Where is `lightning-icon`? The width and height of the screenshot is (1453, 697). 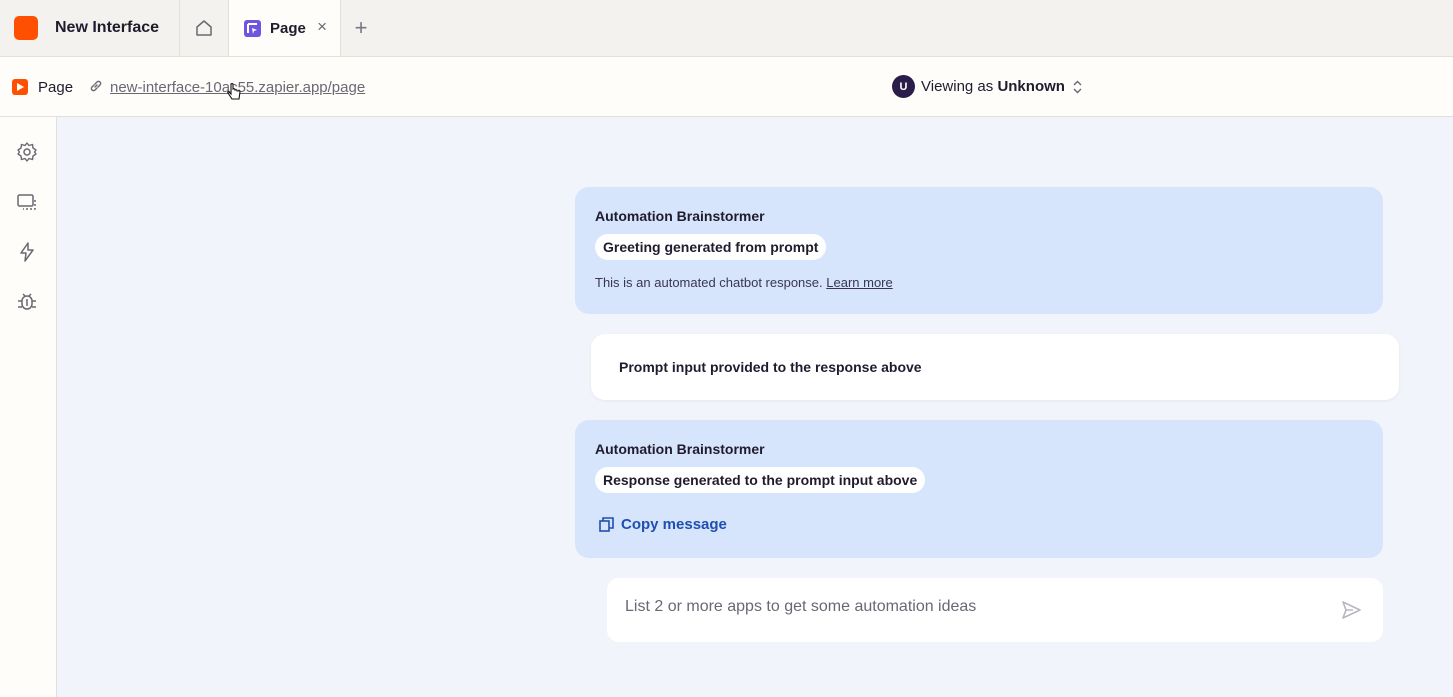
lightning-icon is located at coordinates (27, 252).